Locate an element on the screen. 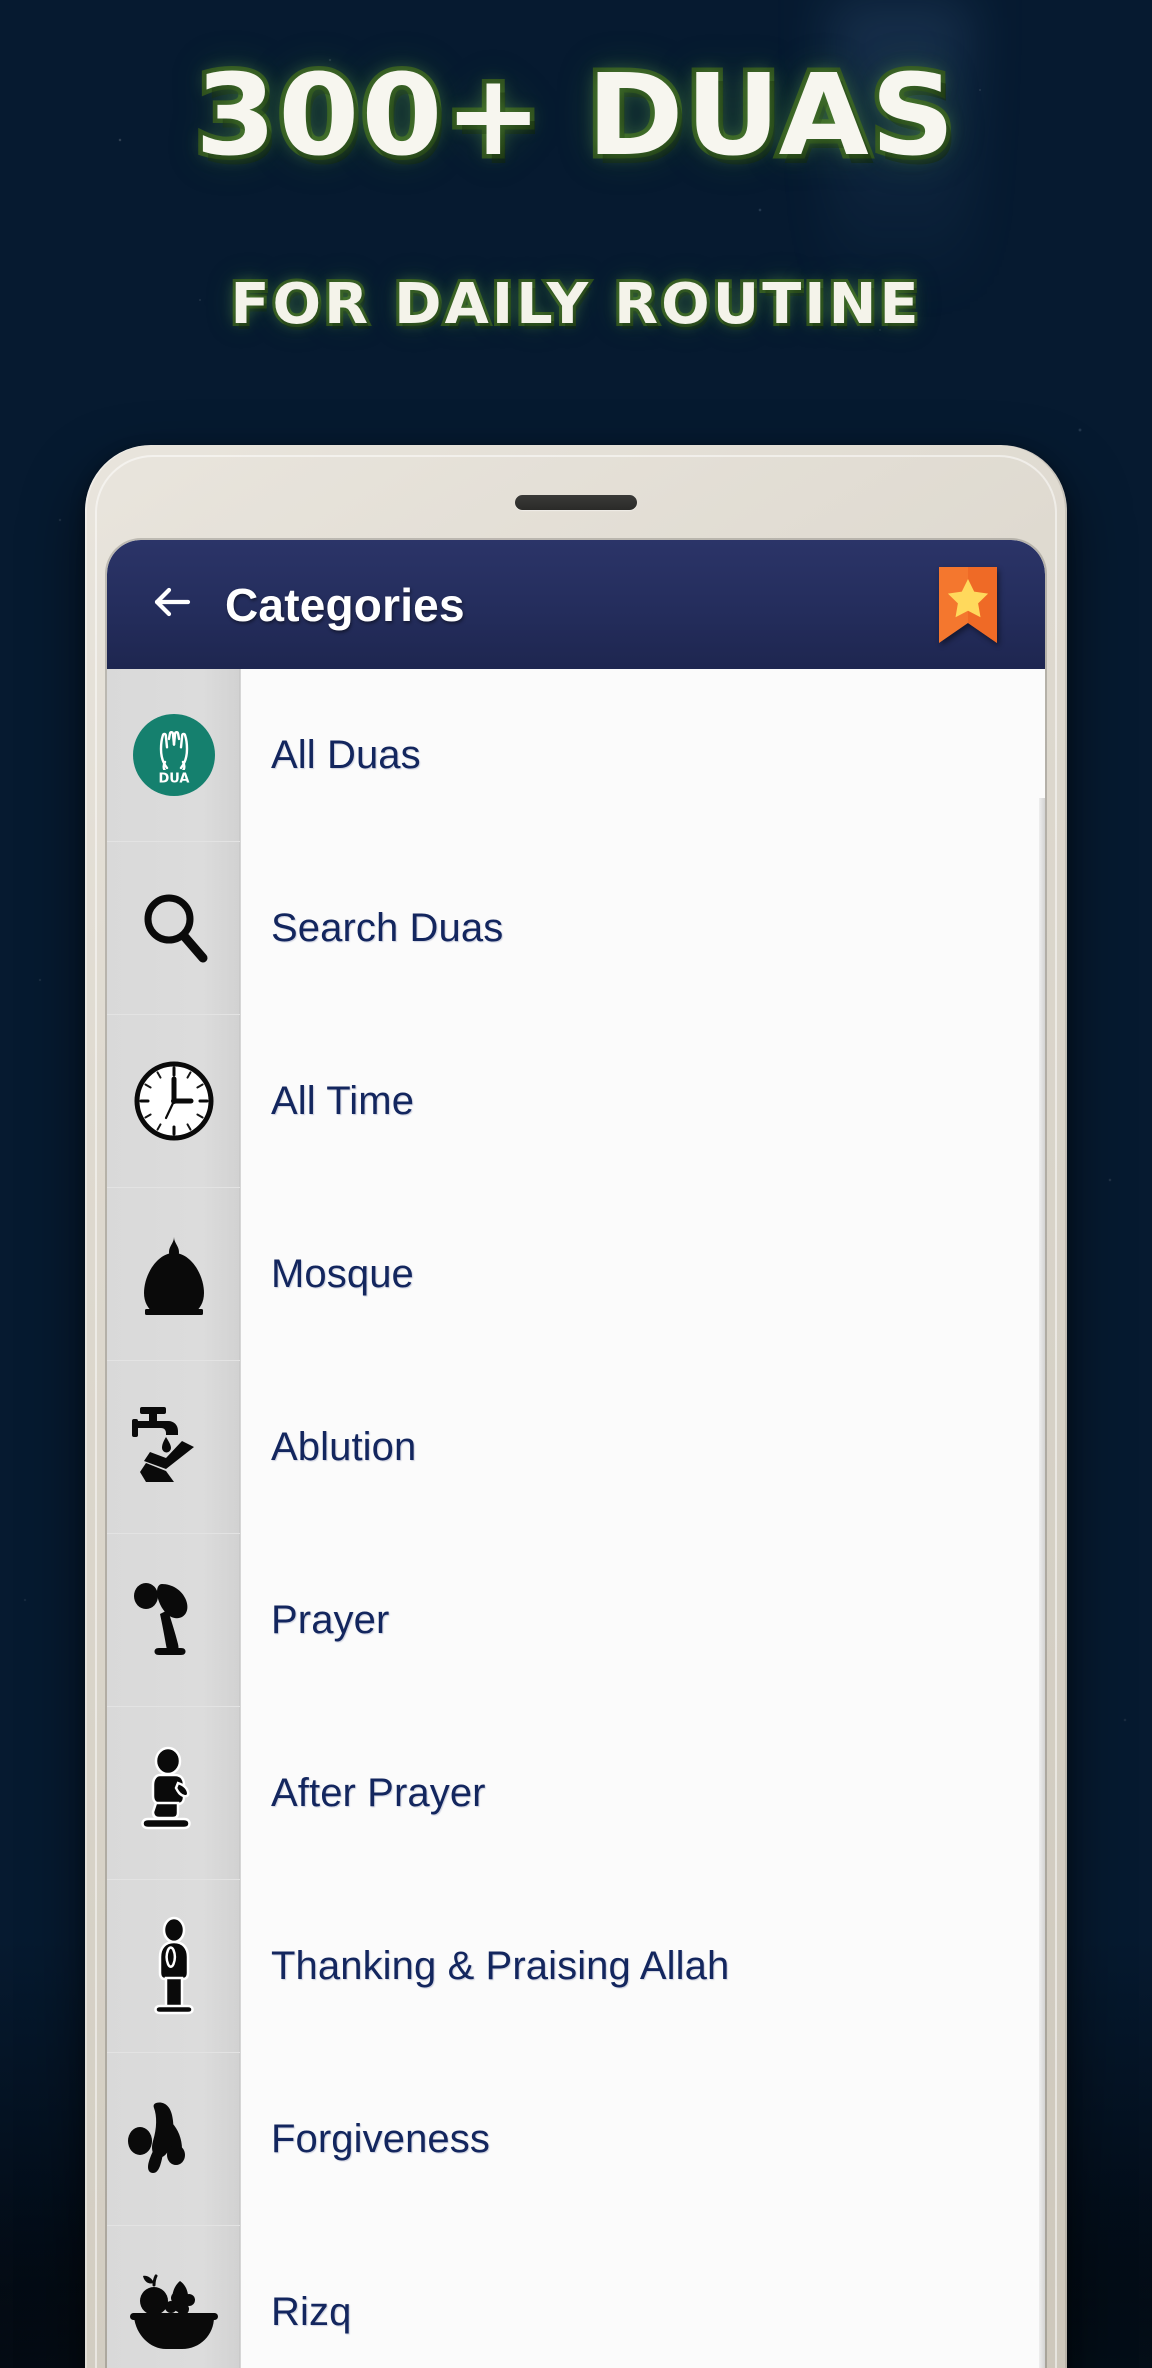  promo-subheadline: FOR DAILY ROUTINE is located at coordinates (574, 304).